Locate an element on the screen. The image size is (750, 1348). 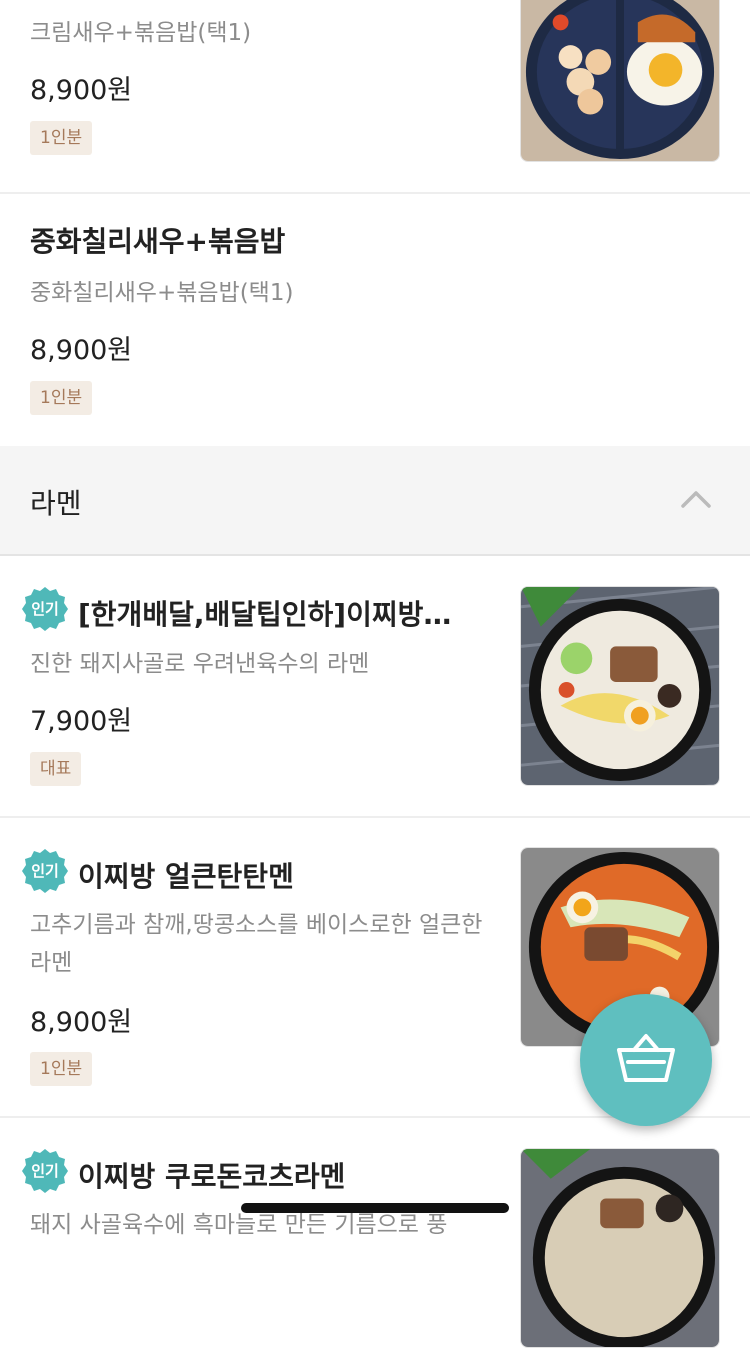
home-indicator is located at coordinates (375, 1208).